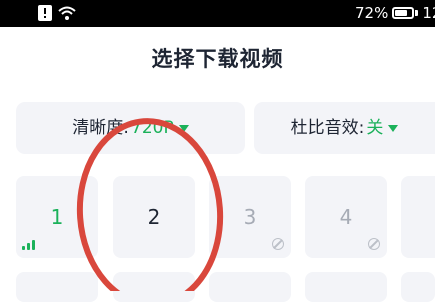  I want to click on dolby-value: 关, so click(375, 128).